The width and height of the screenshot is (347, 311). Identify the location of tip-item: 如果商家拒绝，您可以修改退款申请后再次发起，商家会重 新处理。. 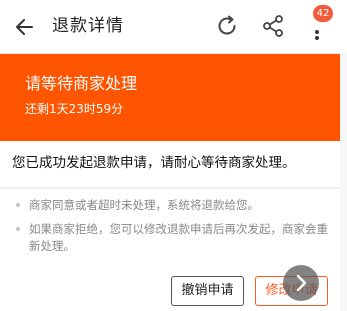
(176, 238).